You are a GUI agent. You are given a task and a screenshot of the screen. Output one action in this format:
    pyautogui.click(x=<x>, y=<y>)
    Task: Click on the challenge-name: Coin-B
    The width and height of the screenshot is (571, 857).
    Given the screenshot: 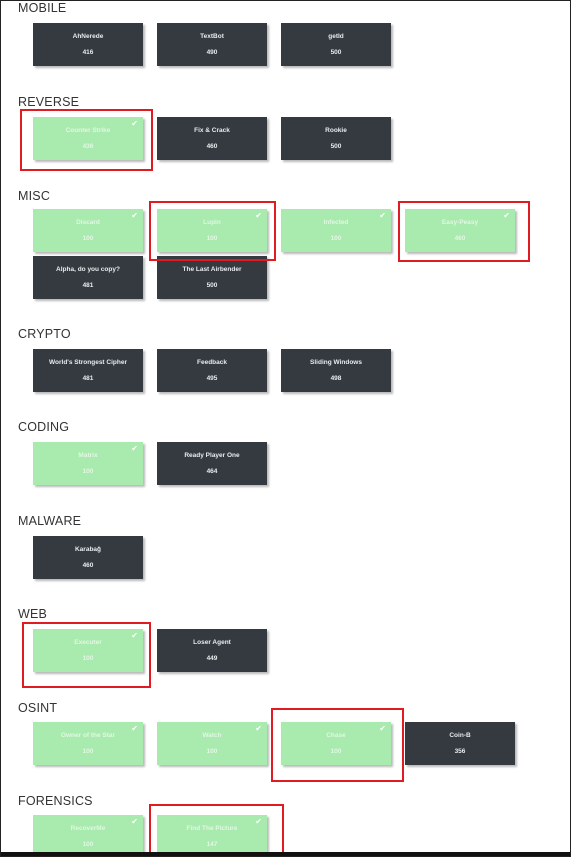 What is the action you would take?
    pyautogui.click(x=460, y=735)
    